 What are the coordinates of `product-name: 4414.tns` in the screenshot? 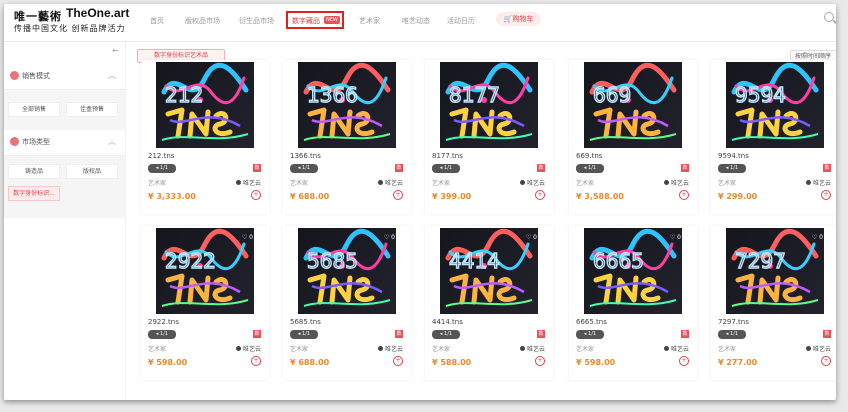 It's located at (447, 322).